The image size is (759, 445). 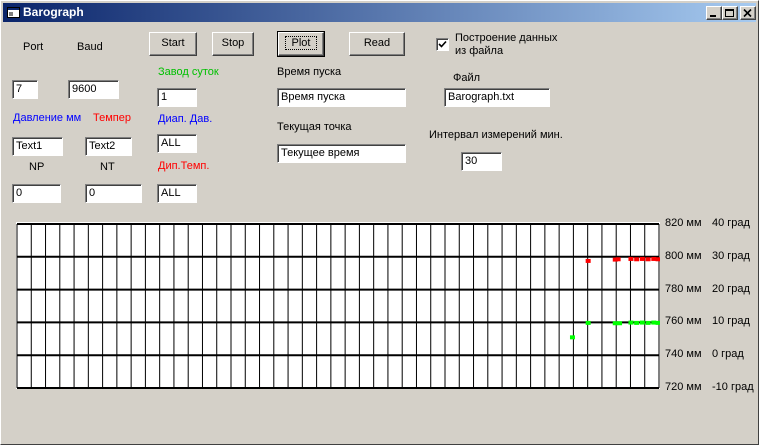 What do you see at coordinates (177, 143) in the screenshot?
I see `diap-dav-field: ALL` at bounding box center [177, 143].